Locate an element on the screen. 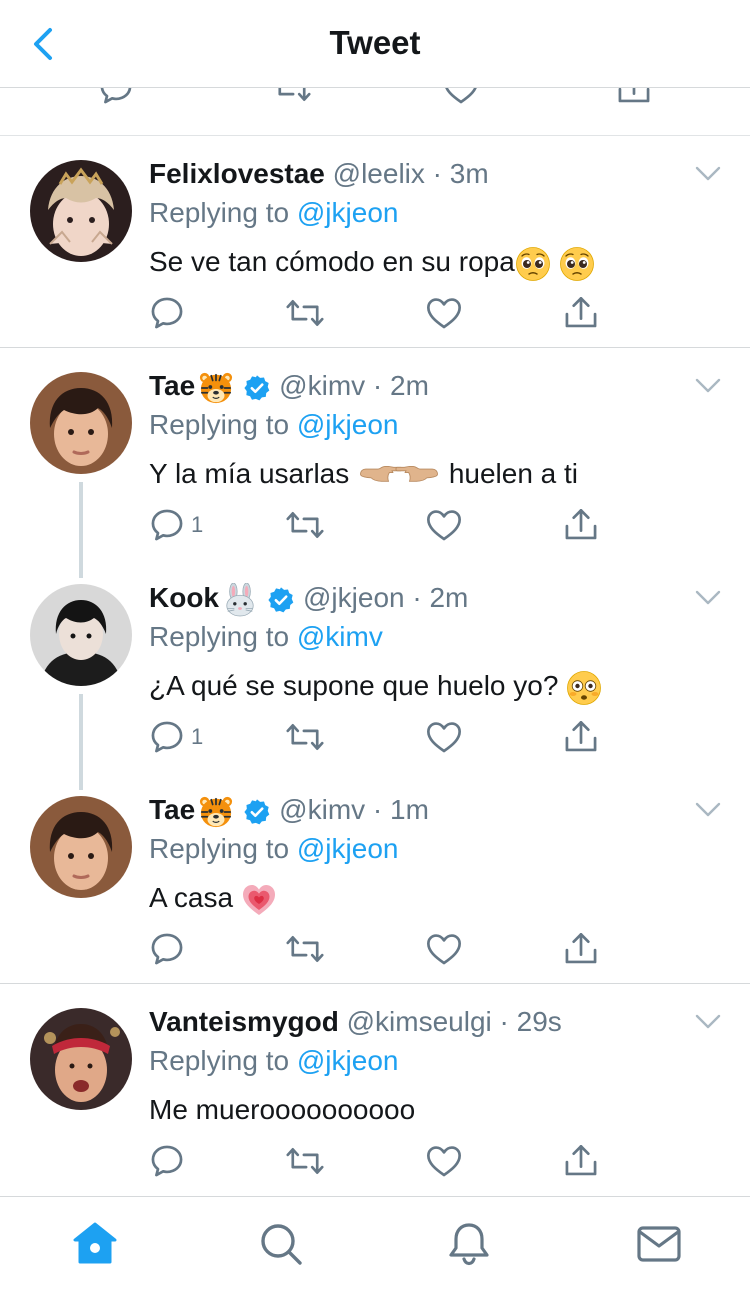 The height and width of the screenshot is (1294, 750). tweet-header: Felixlovestae @leelix · 3m is located at coordinates (319, 174).